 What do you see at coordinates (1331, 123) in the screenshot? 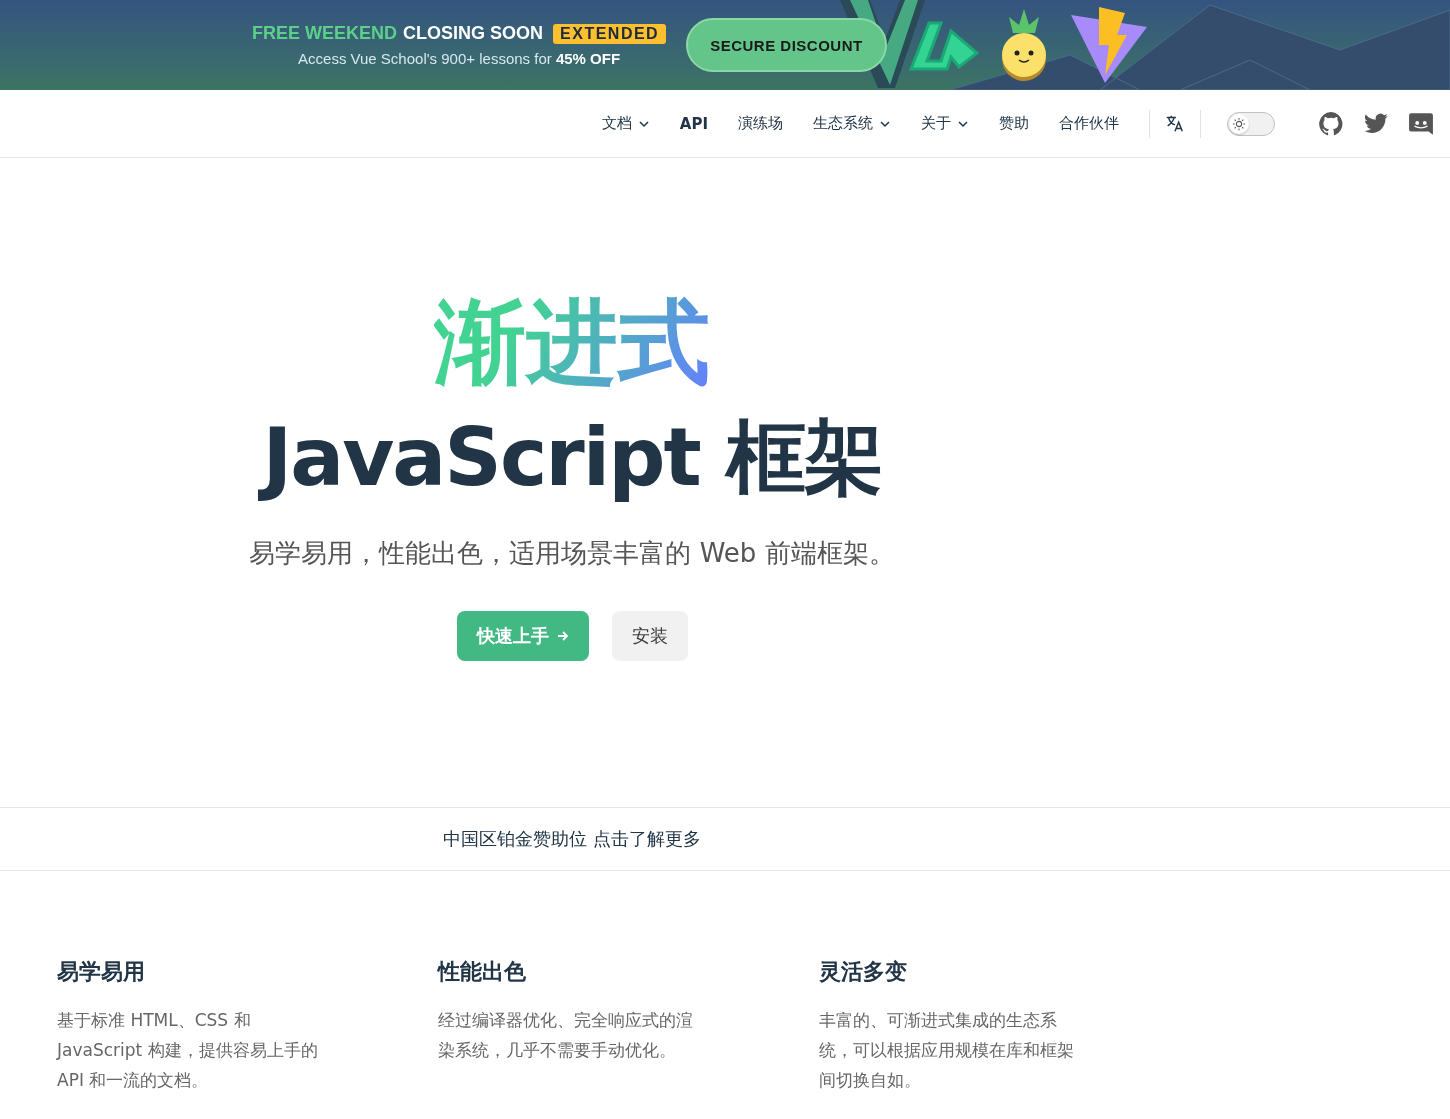
I see `github-icon` at bounding box center [1331, 123].